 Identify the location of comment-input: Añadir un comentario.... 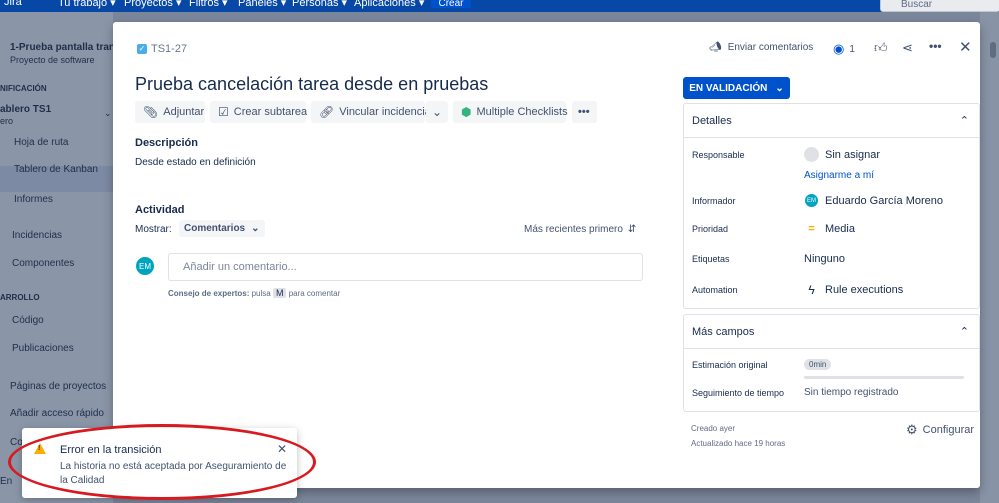
(405, 267).